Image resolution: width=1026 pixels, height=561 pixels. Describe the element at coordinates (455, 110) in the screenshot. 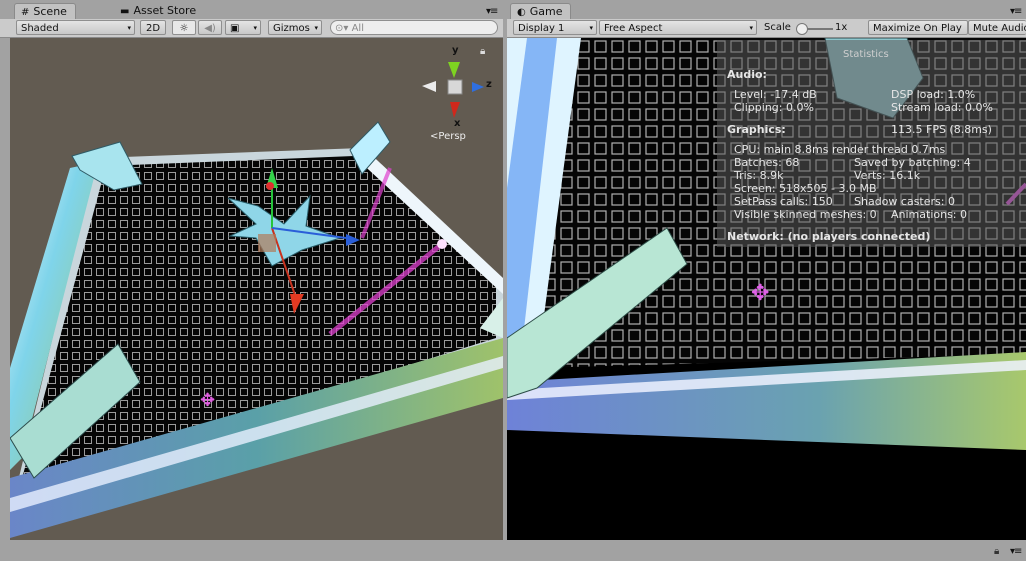

I see `gizmo-x-cone` at that location.